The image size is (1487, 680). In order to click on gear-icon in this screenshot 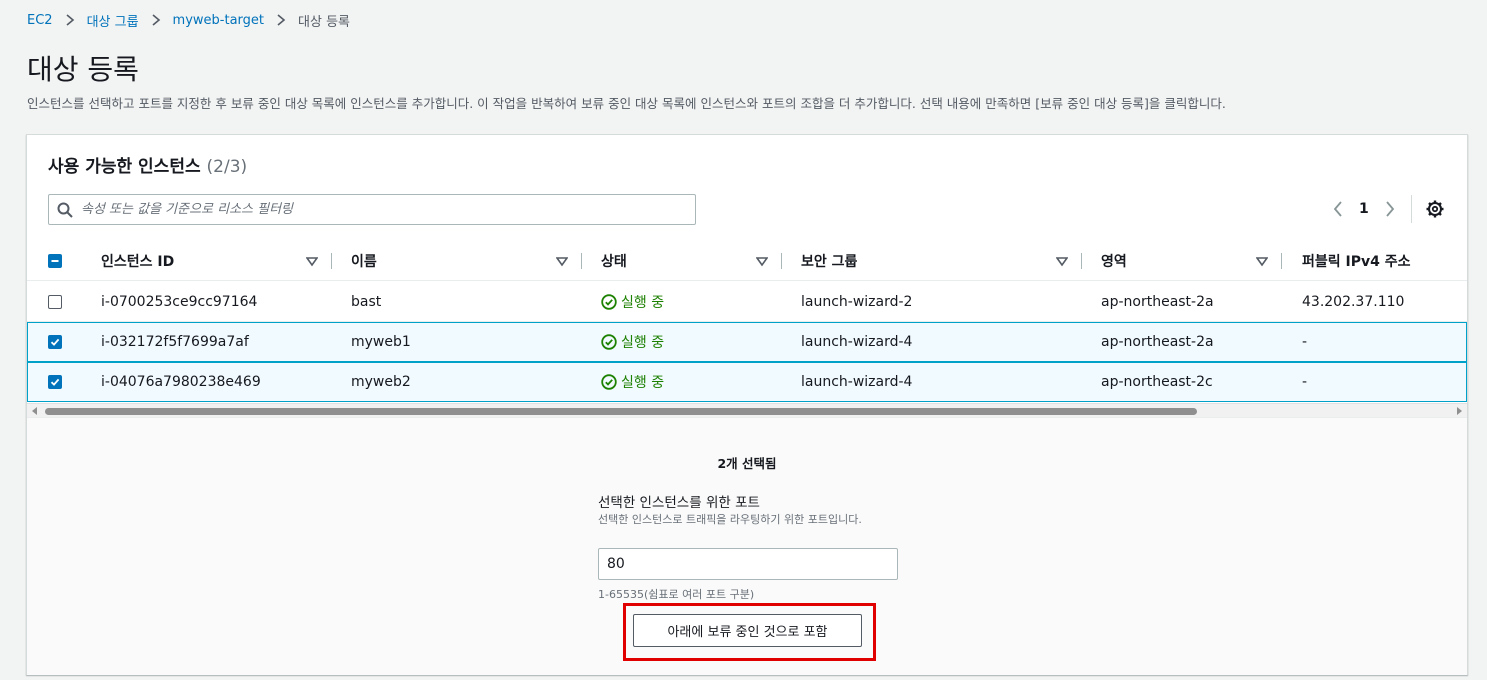, I will do `click(1435, 209)`.